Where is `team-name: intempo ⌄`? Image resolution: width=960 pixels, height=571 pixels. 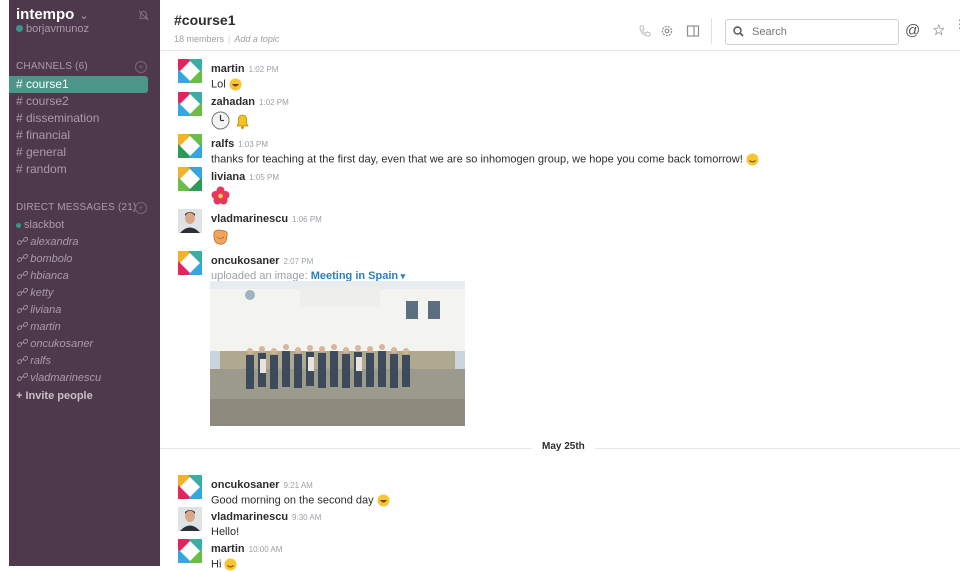
team-name: intempo ⌄ is located at coordinates (52, 14).